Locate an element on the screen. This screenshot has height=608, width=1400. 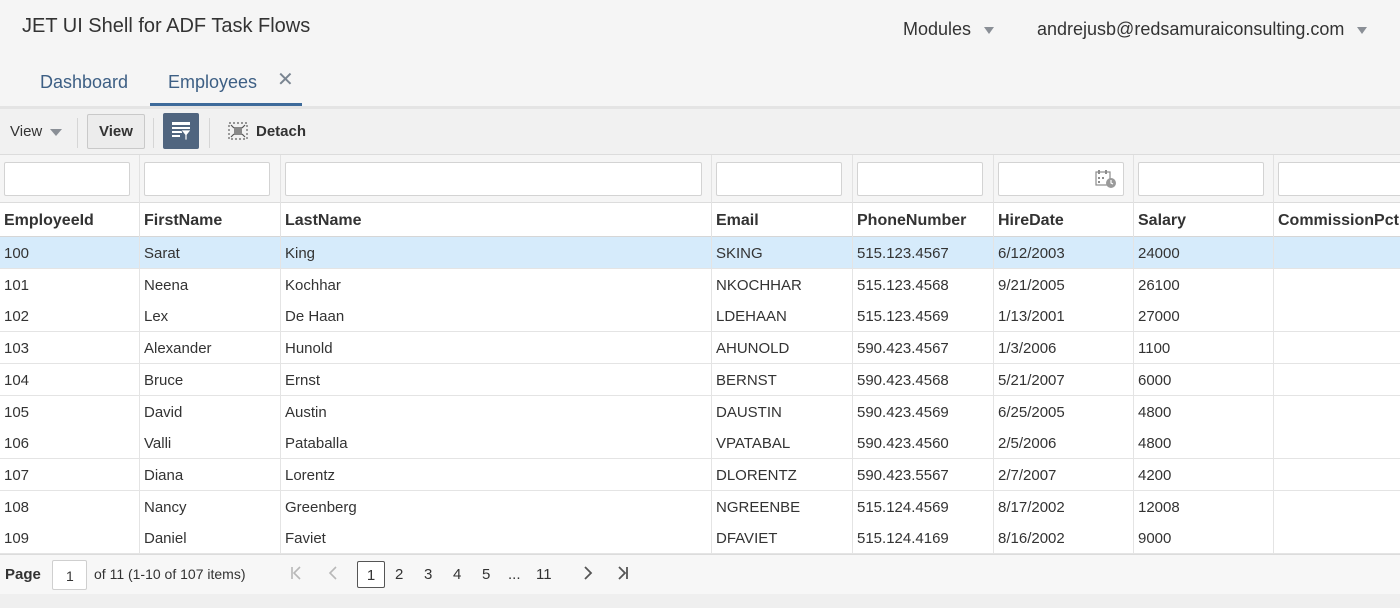
hiredate-cell: 2/7/2007 is located at coordinates (1064, 474).